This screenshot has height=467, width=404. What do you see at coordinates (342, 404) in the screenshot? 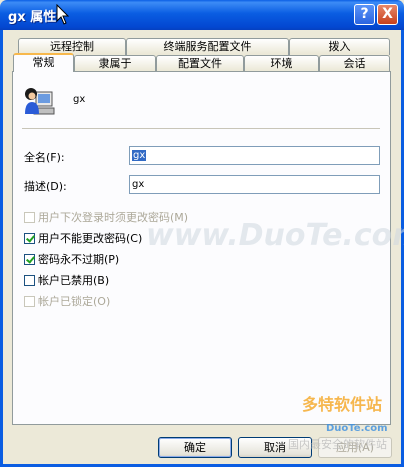
I see `watermark-logo: 多特软件站` at bounding box center [342, 404].